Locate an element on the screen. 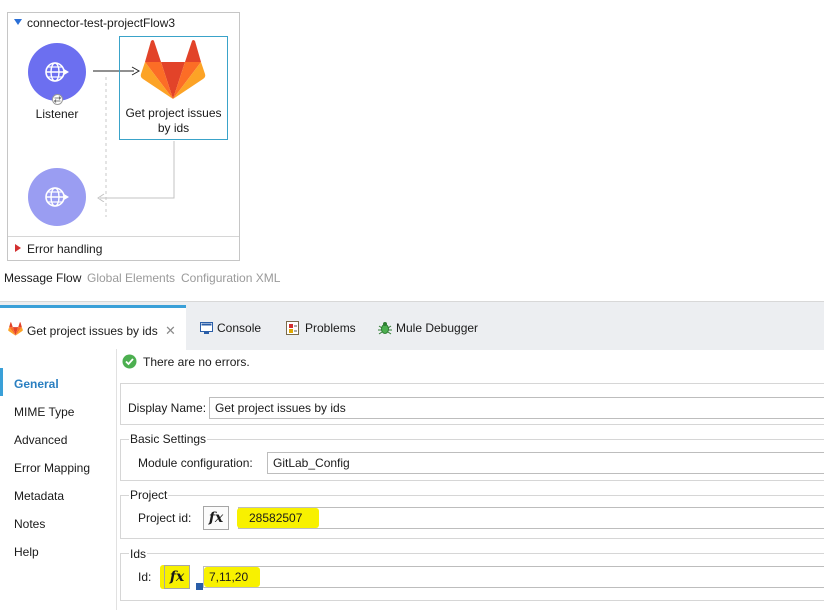 This screenshot has height=610, width=824. project-id-input: 28582507 is located at coordinates (530, 518).